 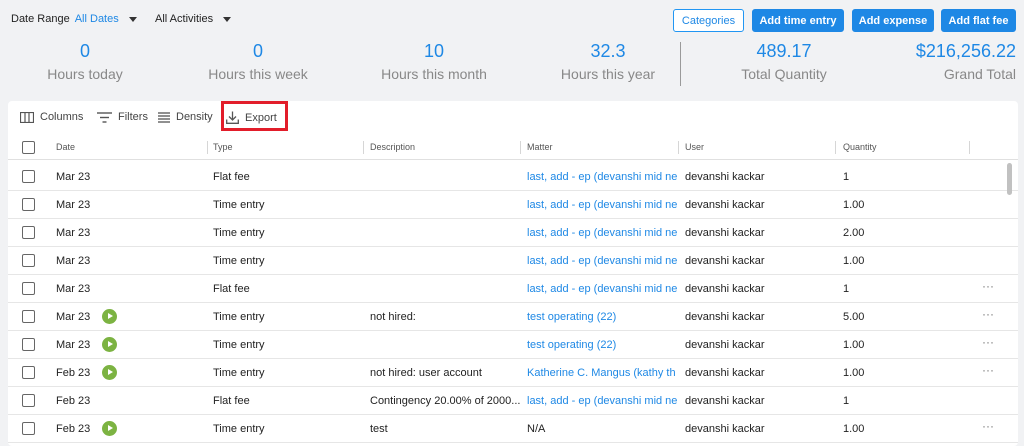 I want to click on date-range-filter: Date Range All Dates, so click(x=74, y=19).